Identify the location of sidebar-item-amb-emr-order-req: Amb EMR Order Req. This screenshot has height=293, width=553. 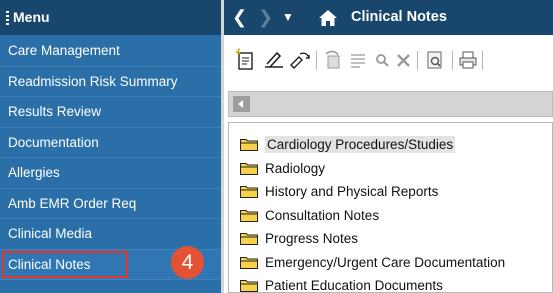
(110, 204).